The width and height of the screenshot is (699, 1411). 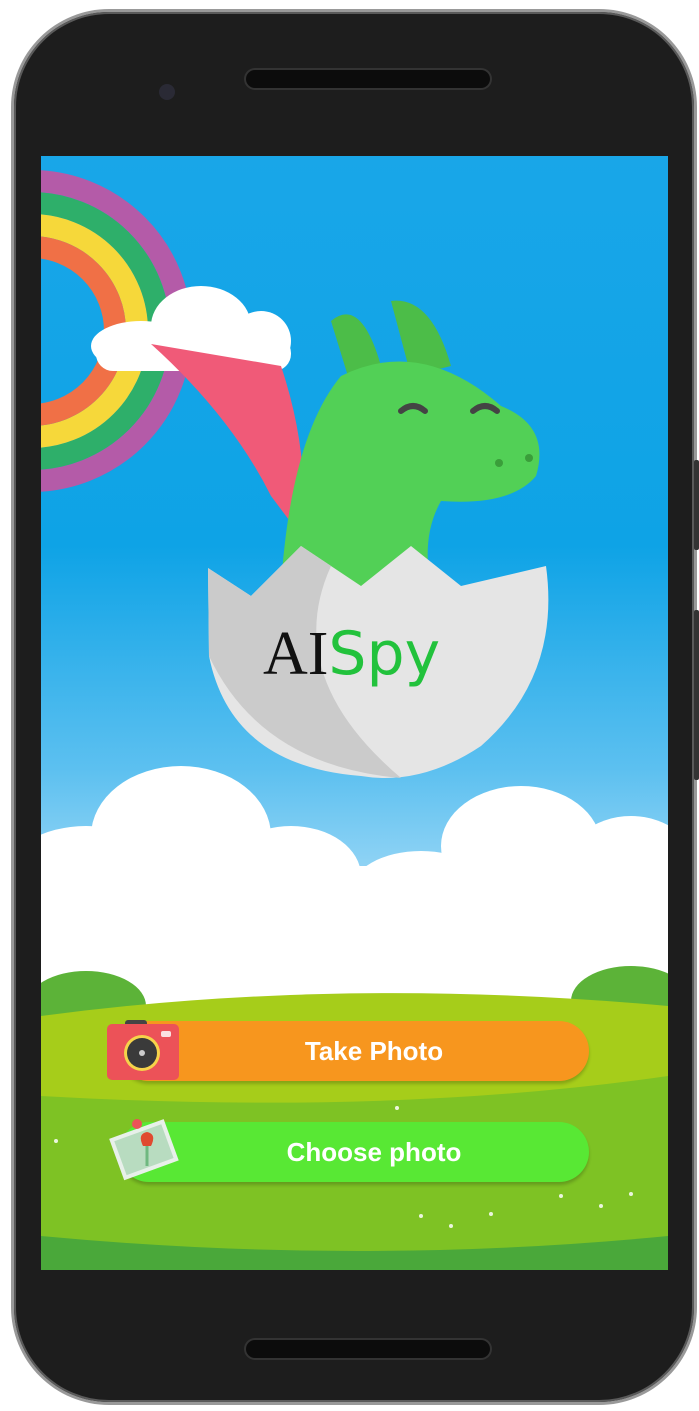 What do you see at coordinates (144, 1150) in the screenshot?
I see `photo-gallery-icon` at bounding box center [144, 1150].